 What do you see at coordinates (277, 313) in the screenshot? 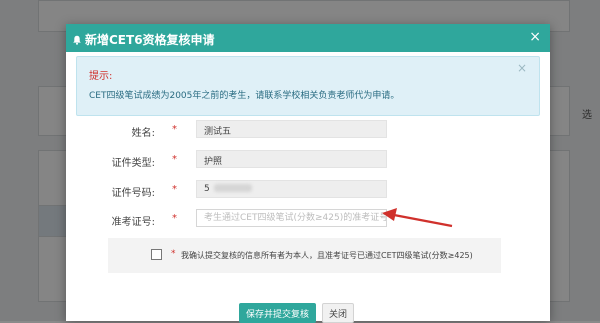
I see `save-and-submit-button: 保存并提交复核` at bounding box center [277, 313].